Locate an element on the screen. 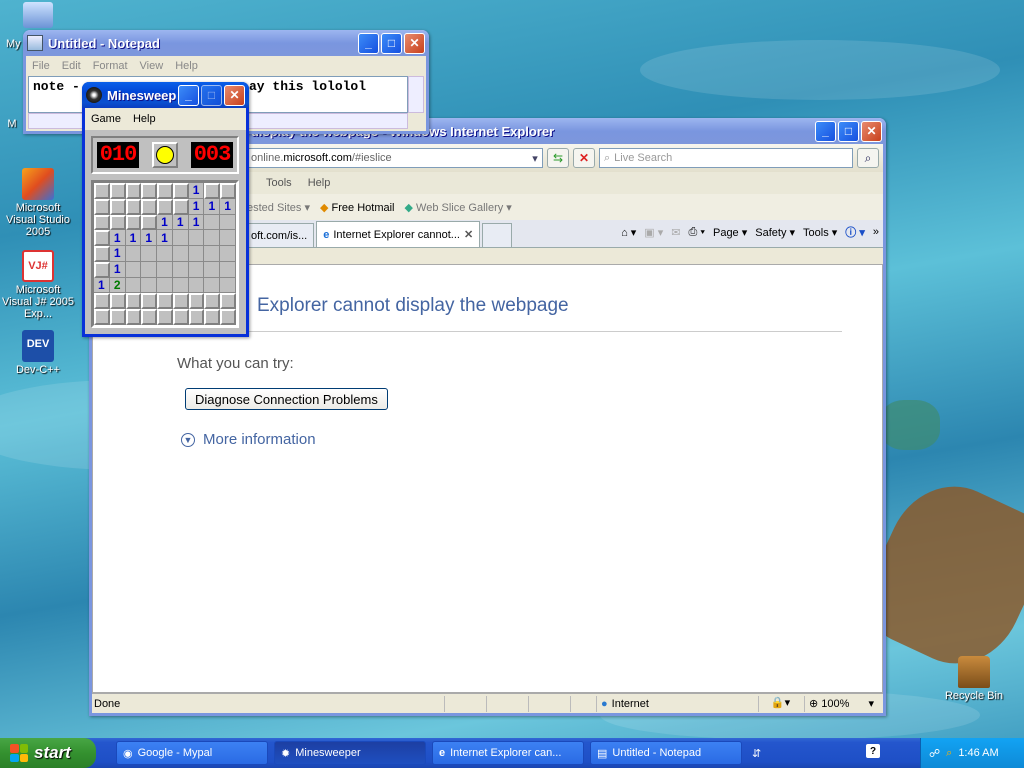 The width and height of the screenshot is (1024, 768). feeds-icon: ▣ ▾ is located at coordinates (653, 232).